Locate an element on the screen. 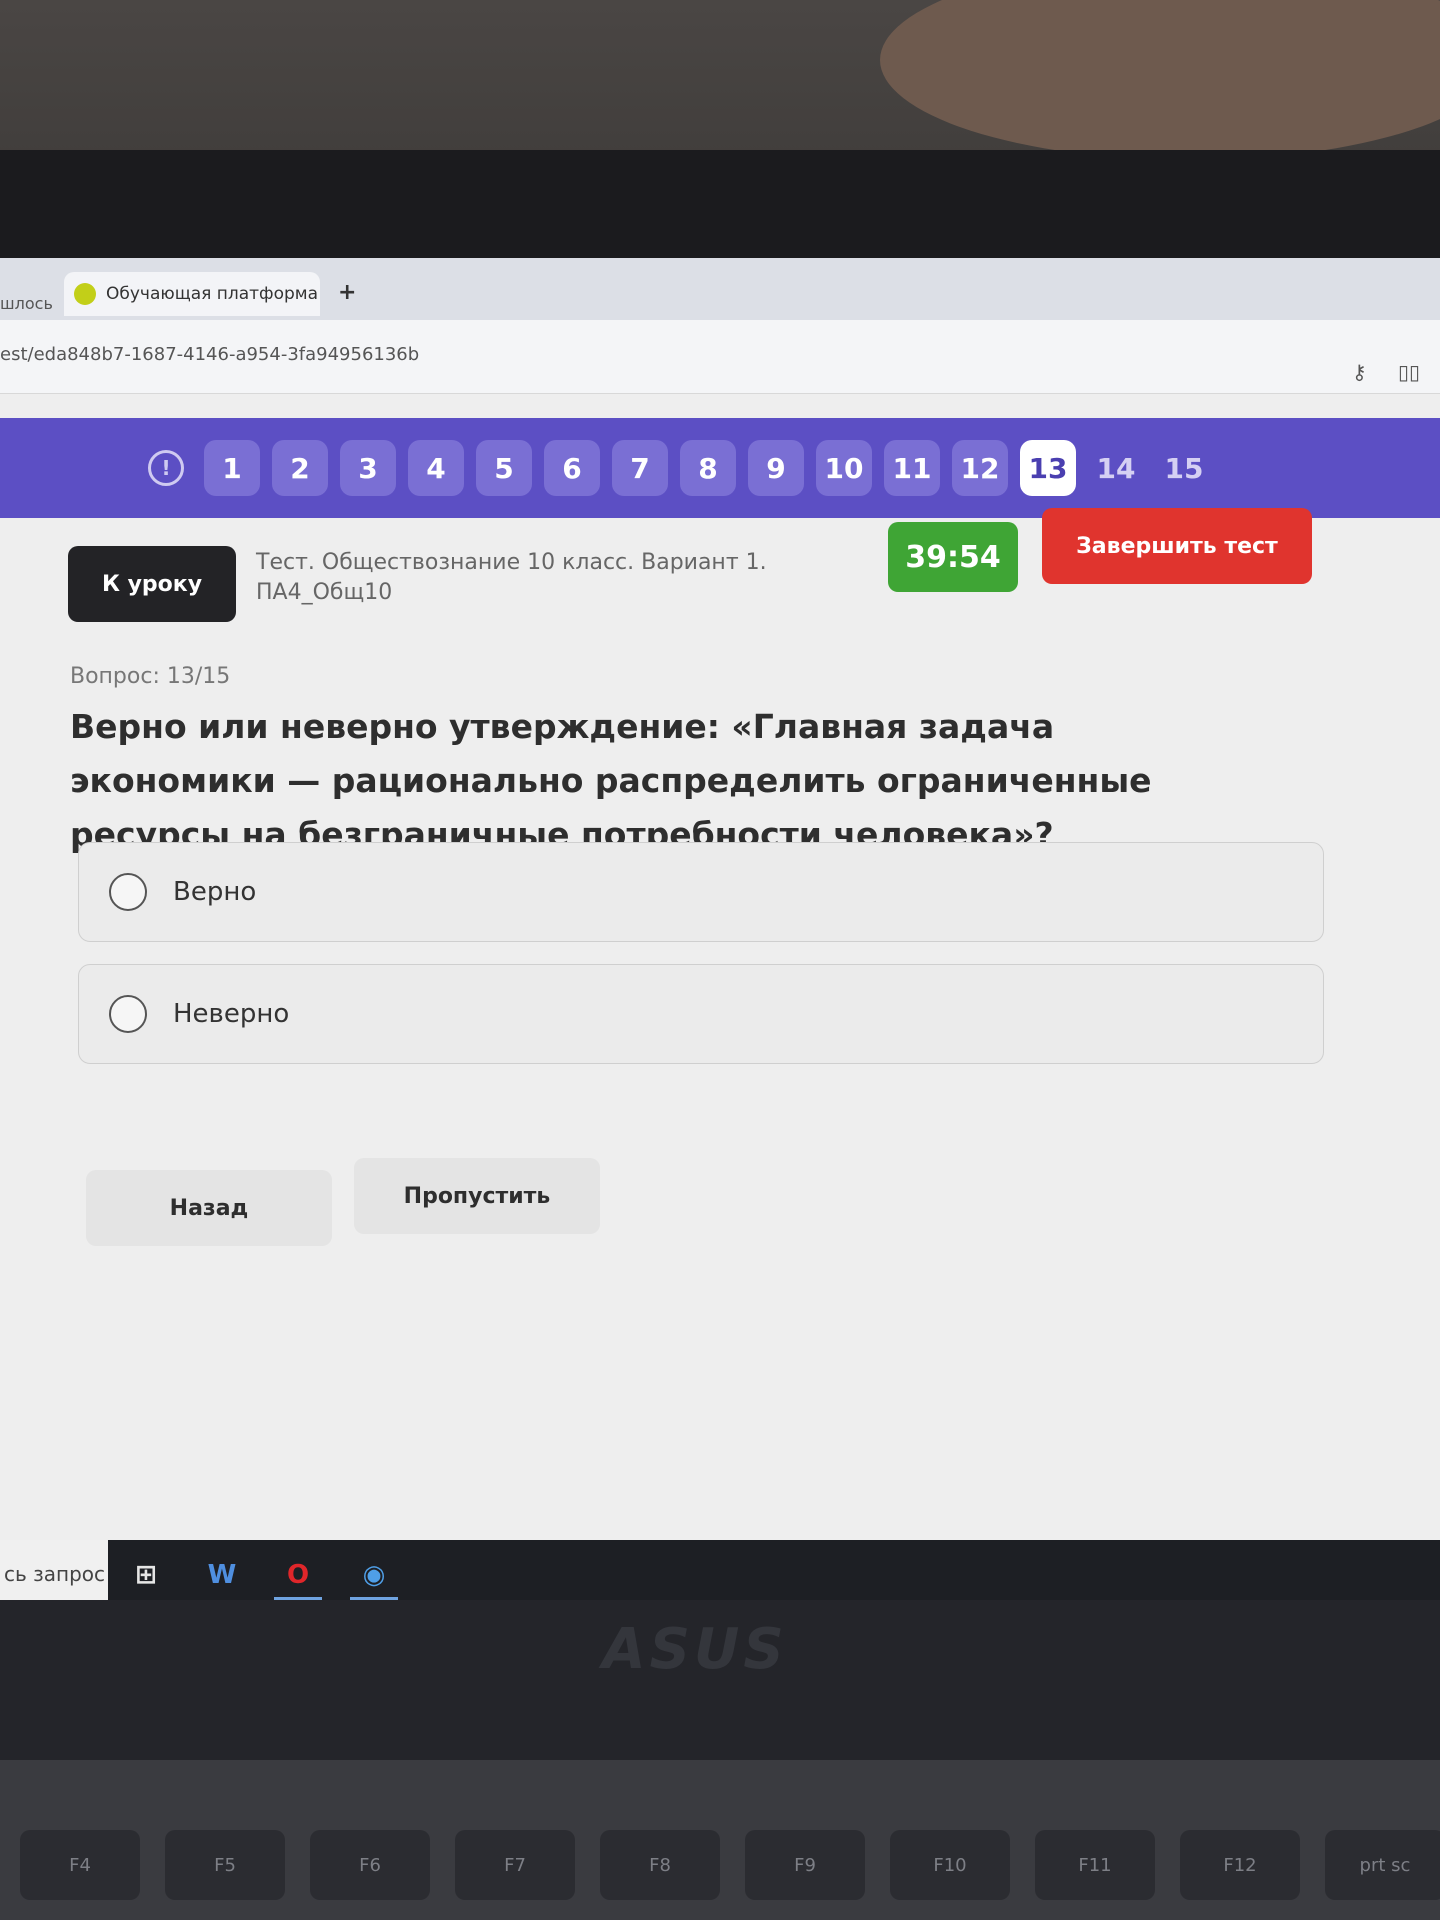 Image resolution: width=1440 pixels, height=1920 pixels. question-number-14: 14 is located at coordinates (1116, 468).